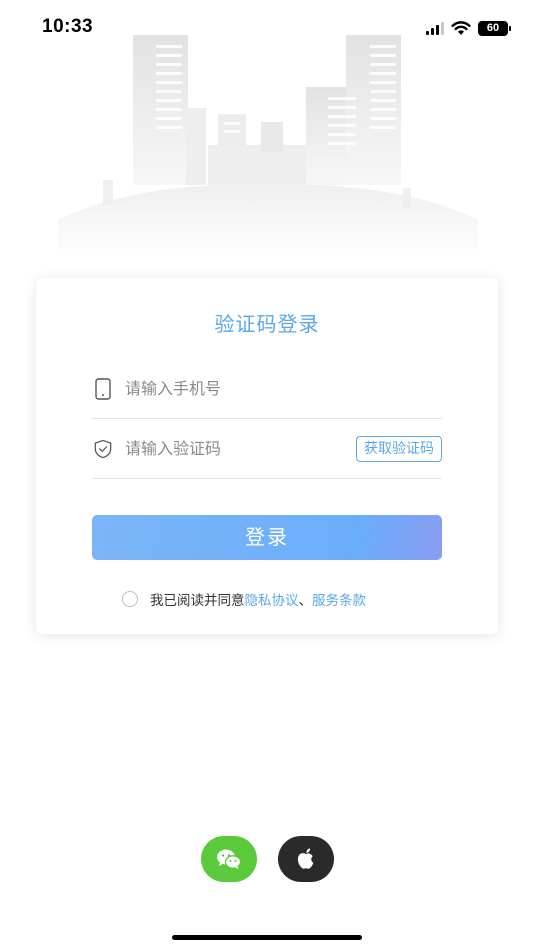 Image resolution: width=534 pixels, height=950 pixels. I want to click on terms-link: 服务条款, so click(339, 599).